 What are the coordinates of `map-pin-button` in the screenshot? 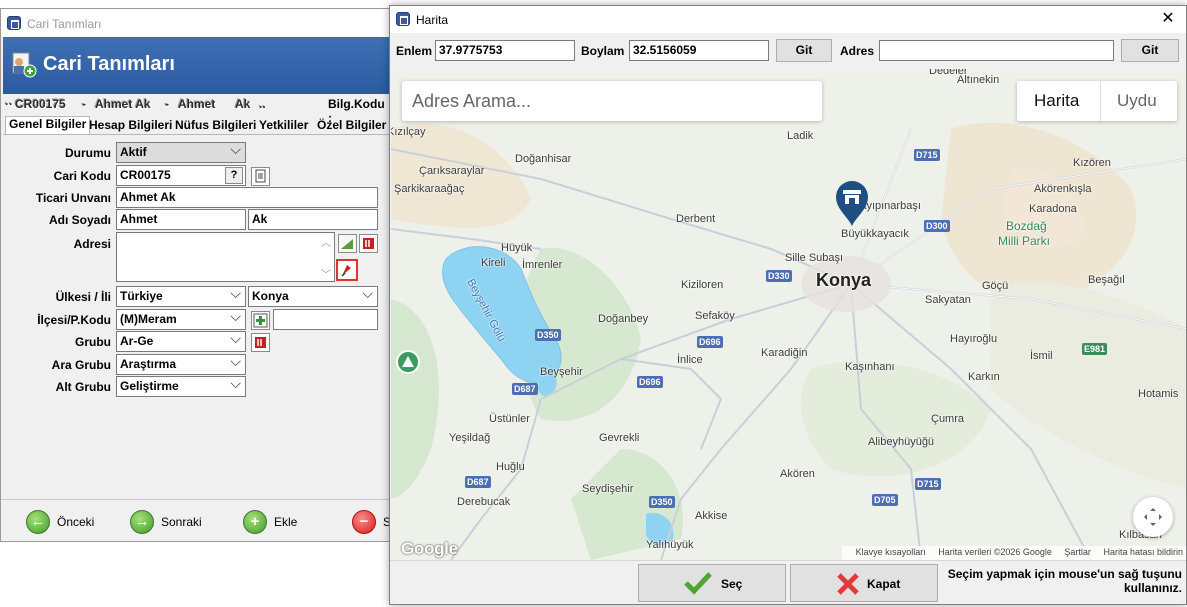 It's located at (347, 270).